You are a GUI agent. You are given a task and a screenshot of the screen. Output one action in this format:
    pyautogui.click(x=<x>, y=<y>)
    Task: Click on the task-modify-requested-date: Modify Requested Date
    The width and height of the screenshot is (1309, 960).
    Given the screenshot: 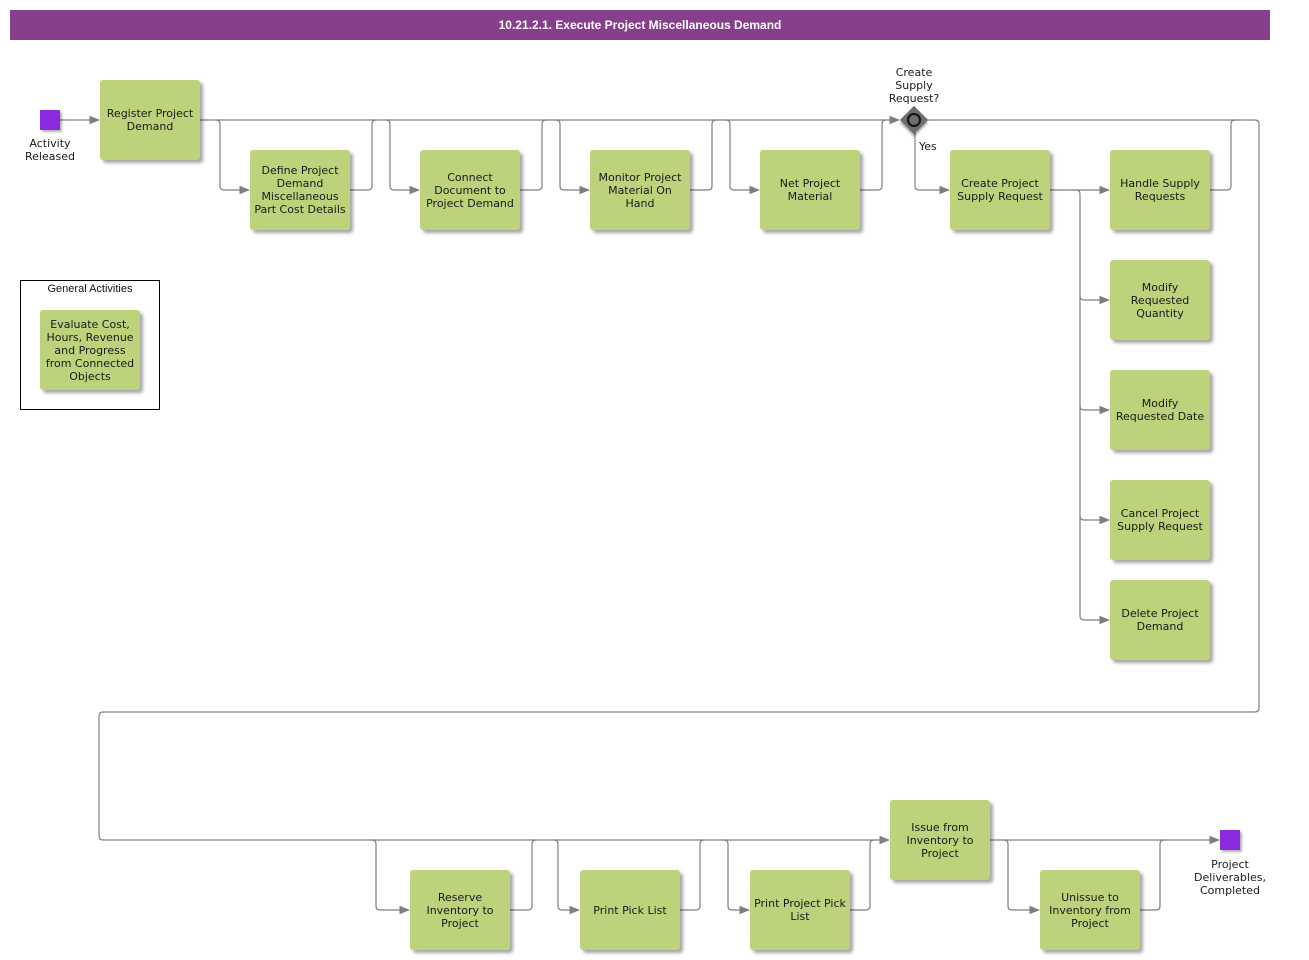 What is the action you would take?
    pyautogui.click(x=1160, y=410)
    